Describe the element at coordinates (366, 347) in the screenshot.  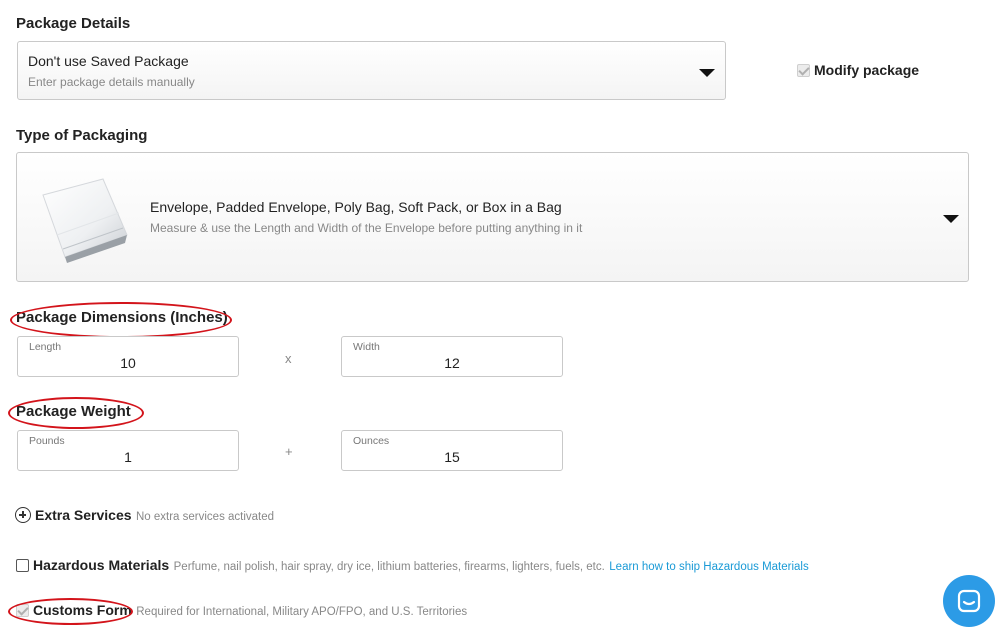
I see `width-label: Width` at that location.